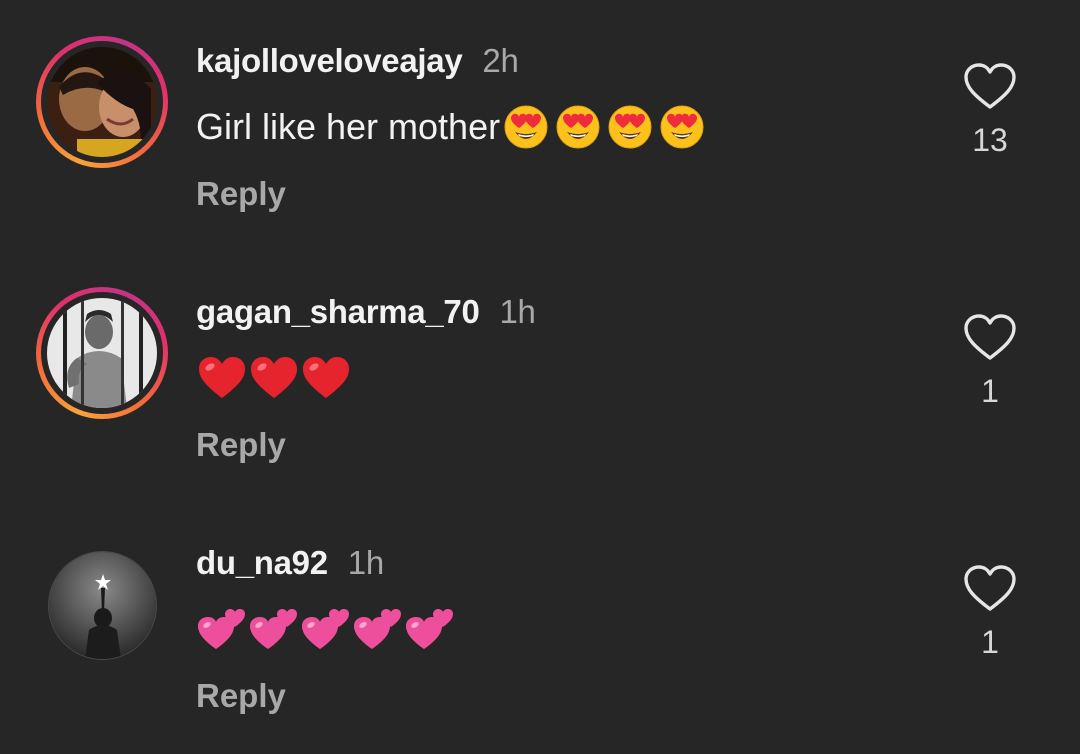 This screenshot has width=1080, height=754. I want to click on comment-username: du_na92 1h, so click(290, 563).